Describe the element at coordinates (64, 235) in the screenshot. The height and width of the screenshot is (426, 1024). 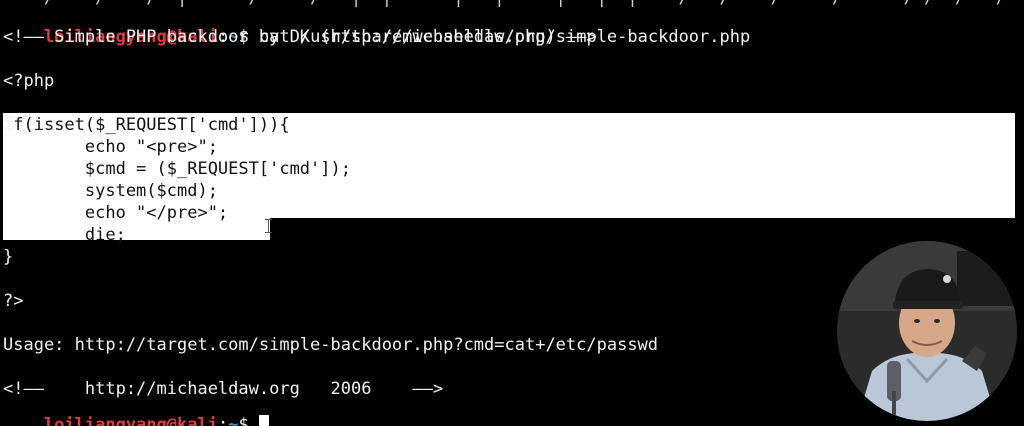
I see `output-die: die;` at that location.